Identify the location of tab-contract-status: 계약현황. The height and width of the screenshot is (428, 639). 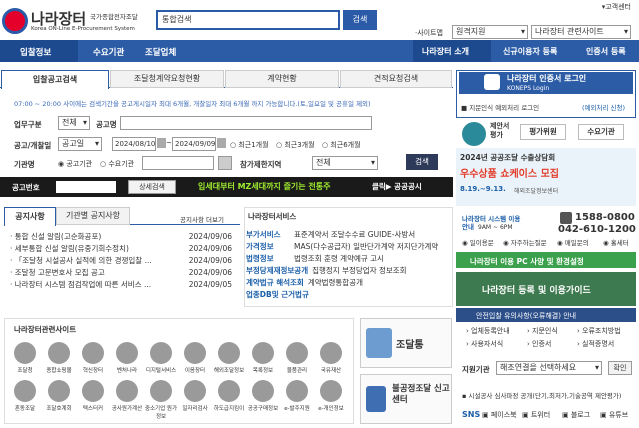
(282, 79).